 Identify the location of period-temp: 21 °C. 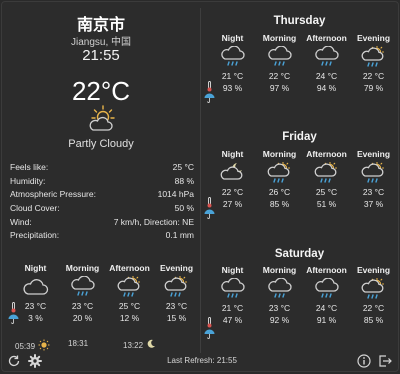
(232, 76).